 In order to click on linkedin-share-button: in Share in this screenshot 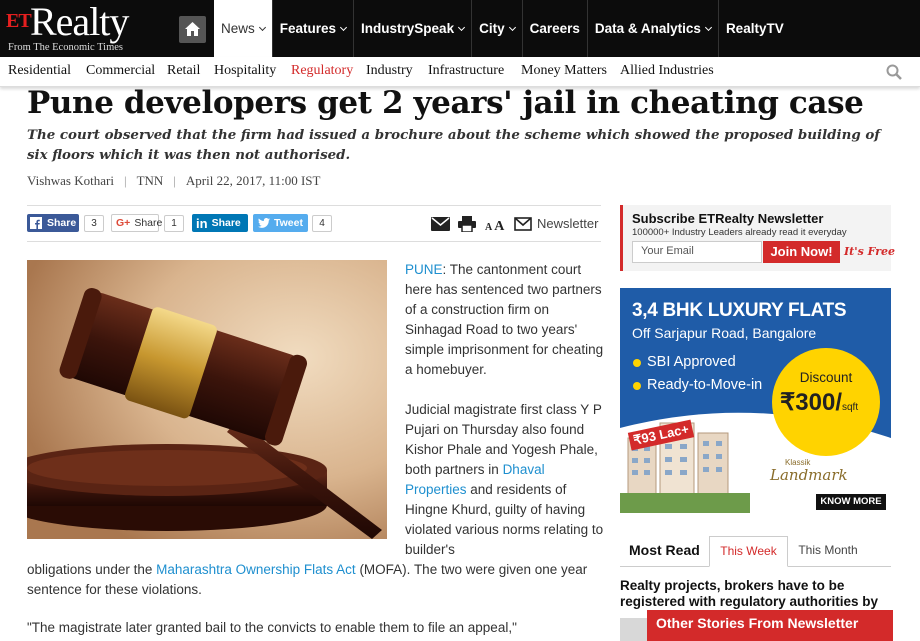, I will do `click(220, 223)`.